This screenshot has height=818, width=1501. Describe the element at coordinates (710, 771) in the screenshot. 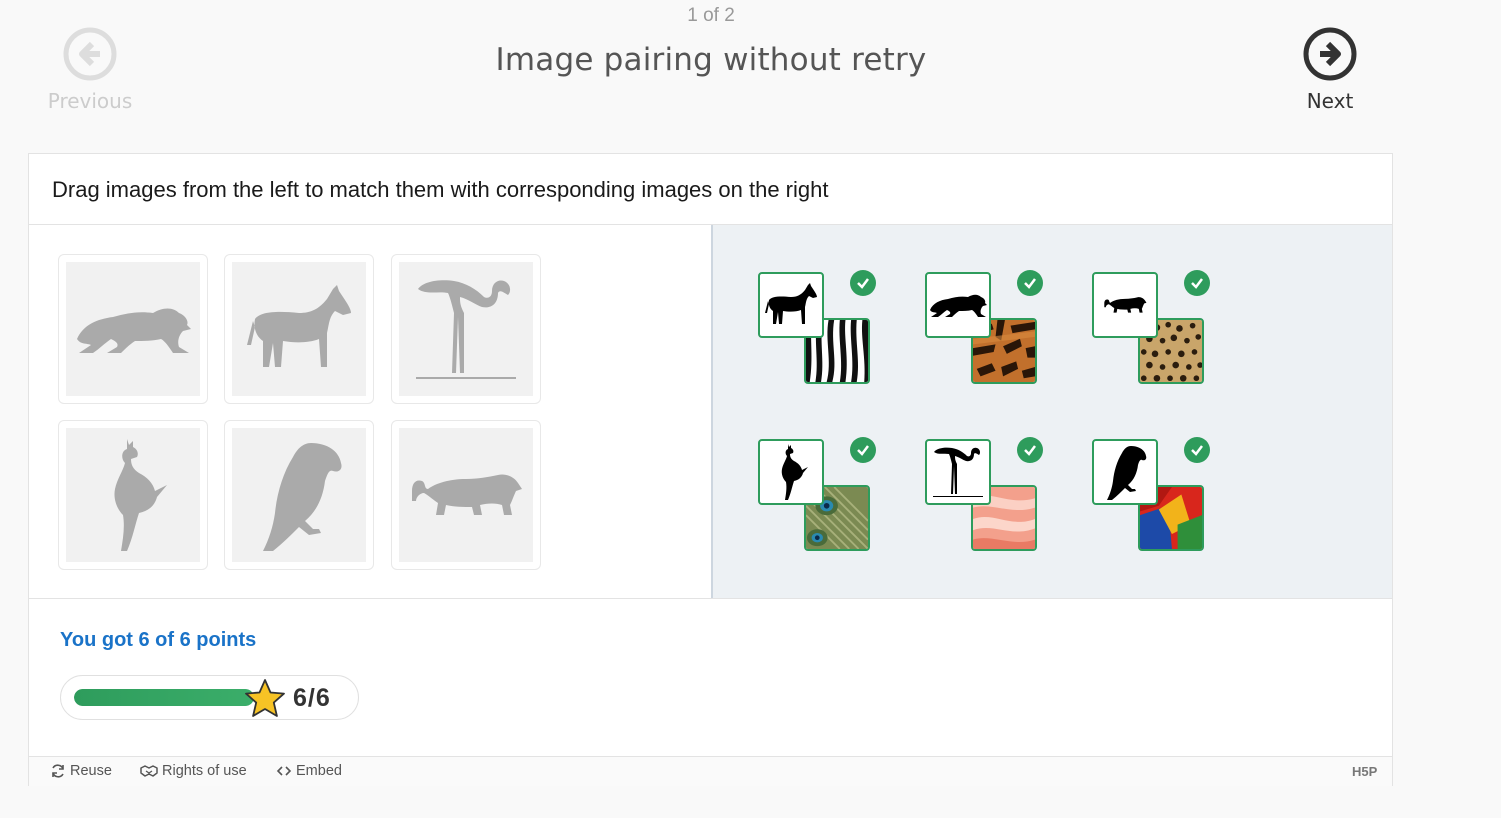

I see `content-footer: Reuse Rights of use Embed H5P` at that location.